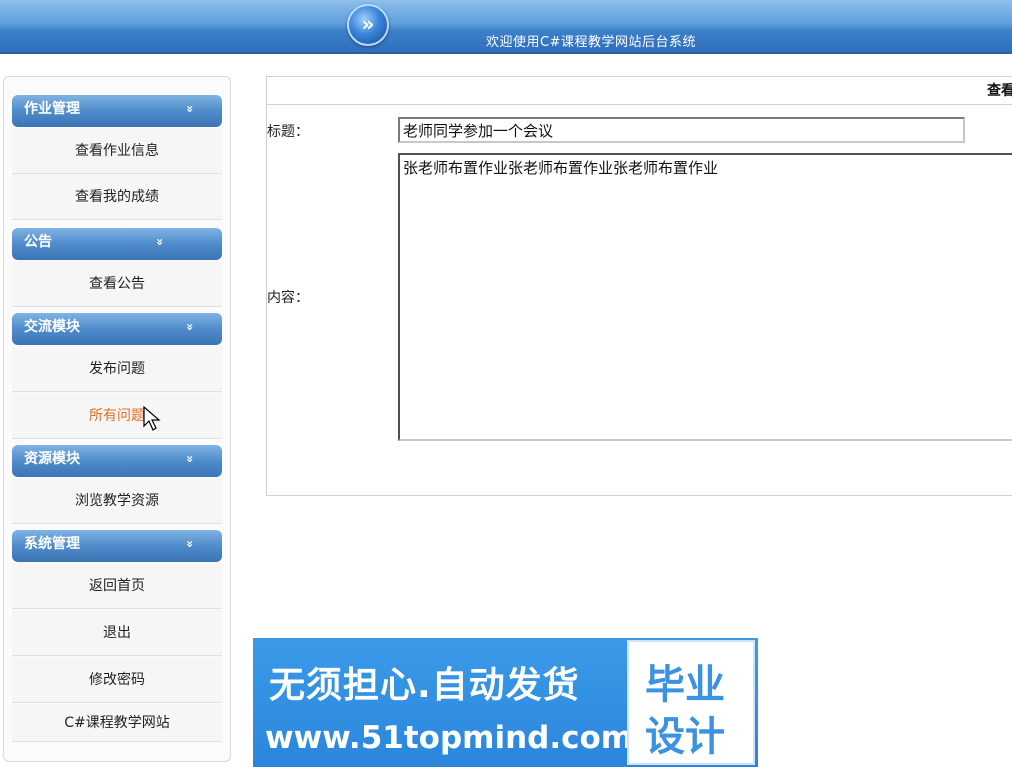 The image size is (1012, 767). What do you see at coordinates (117, 329) in the screenshot?
I see `sidebar-group-communication: 交流模块 »` at bounding box center [117, 329].